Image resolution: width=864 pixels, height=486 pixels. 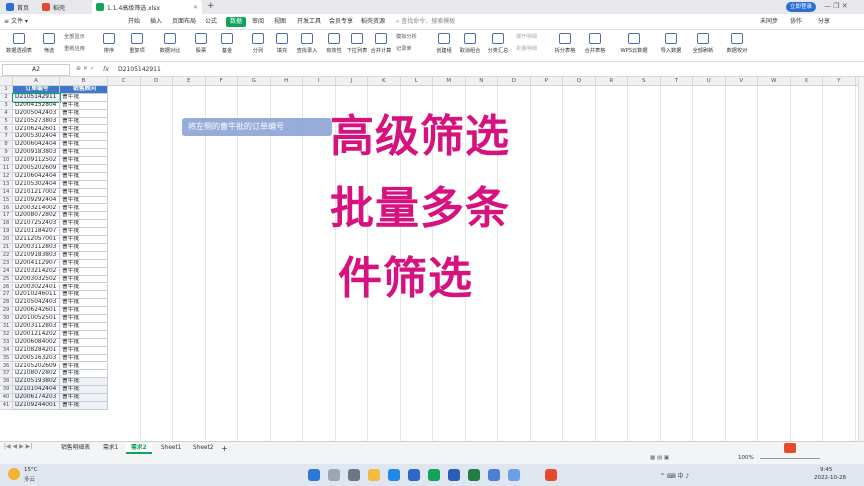 What do you see at coordinates (6, 382) in the screenshot?
I see `row-header: 38` at bounding box center [6, 382].